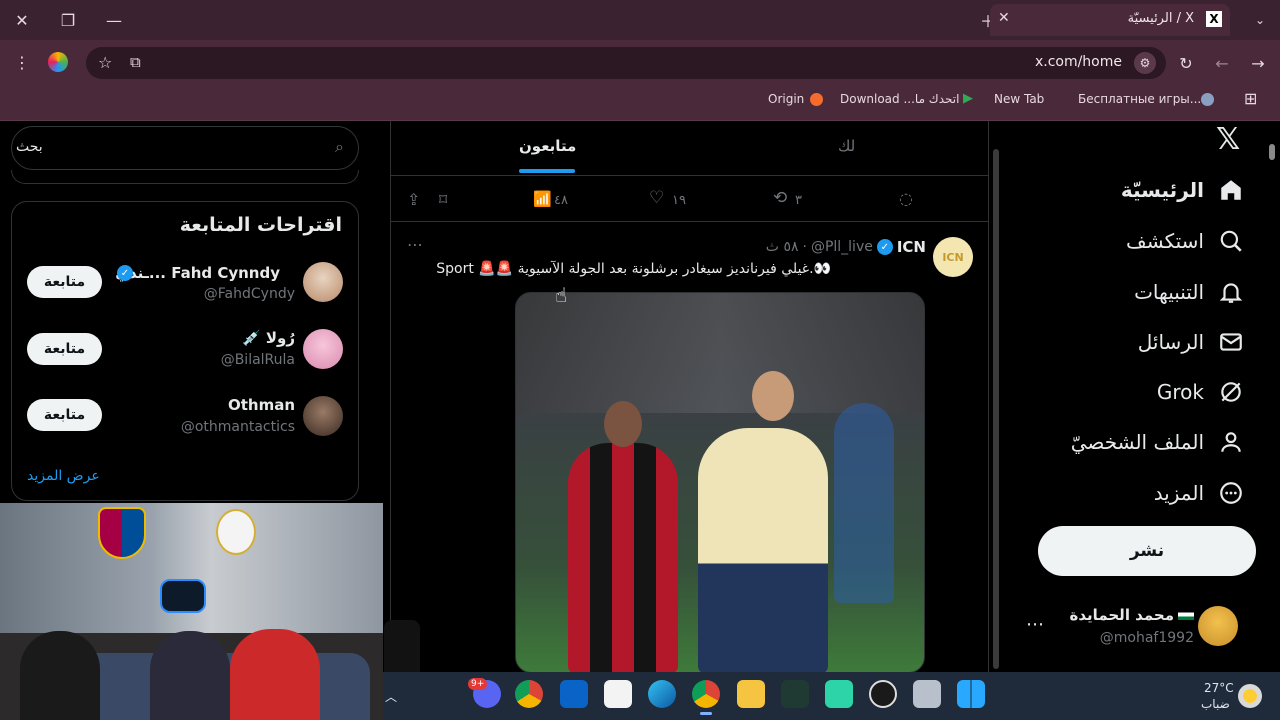 The width and height of the screenshot is (1280, 720). I want to click on url-text: x.com/home, so click(1078, 62).